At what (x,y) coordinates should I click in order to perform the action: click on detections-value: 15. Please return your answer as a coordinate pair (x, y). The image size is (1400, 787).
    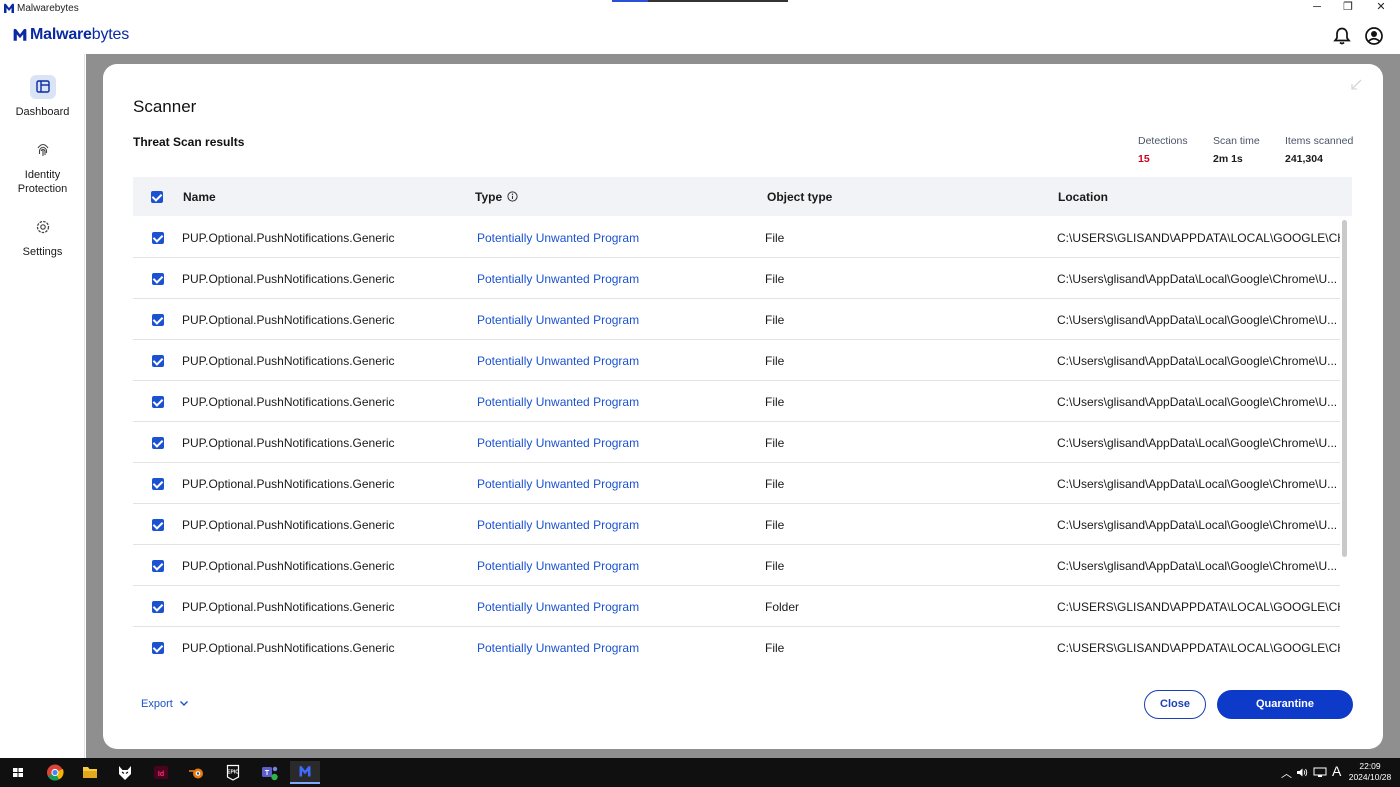
    Looking at the image, I should click on (1144, 159).